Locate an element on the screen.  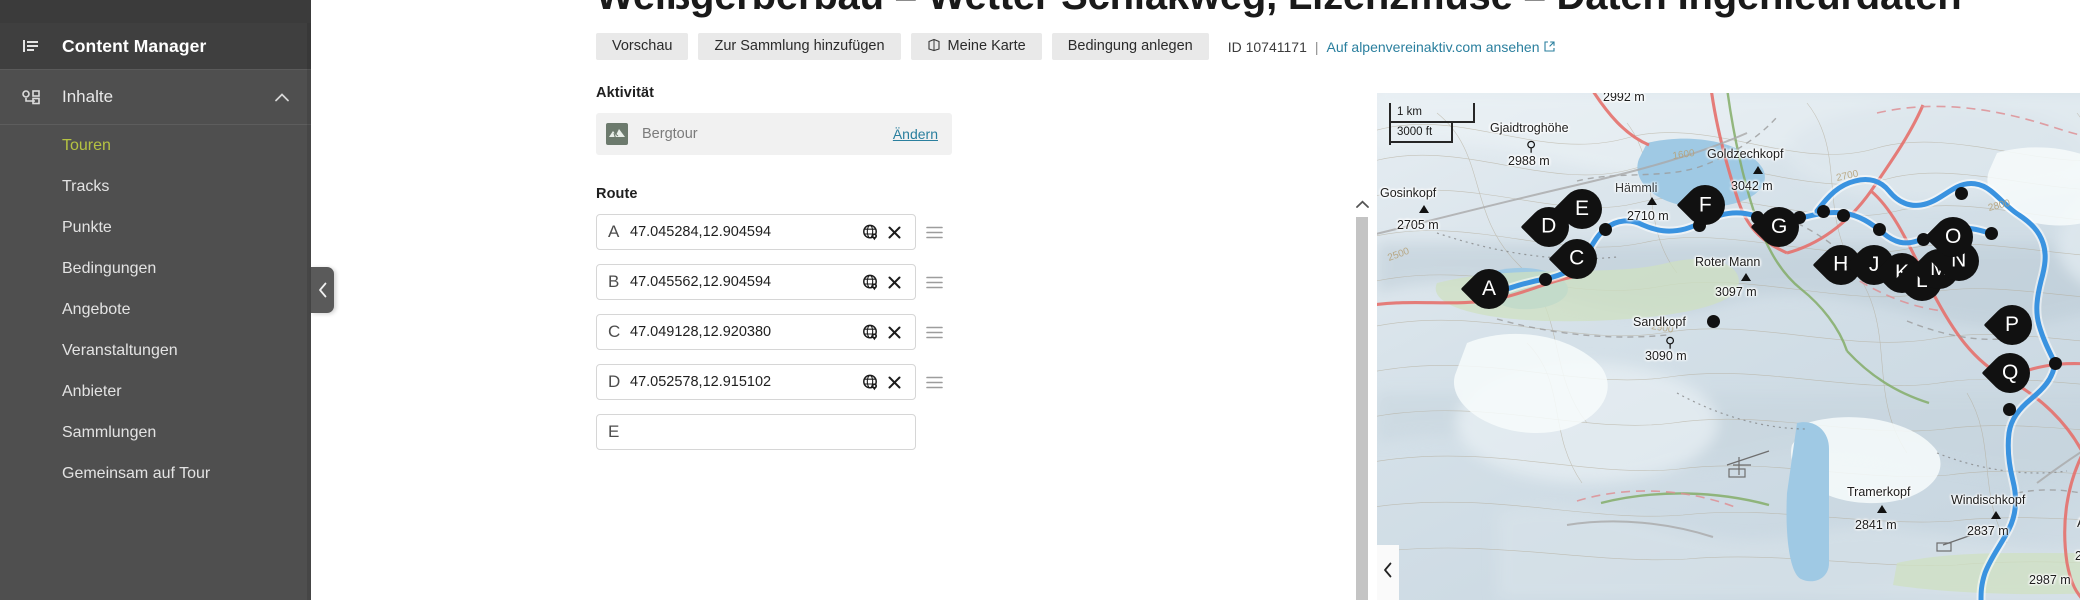
route-coordinate: 47.045562,12.904594 is located at coordinates (744, 282).